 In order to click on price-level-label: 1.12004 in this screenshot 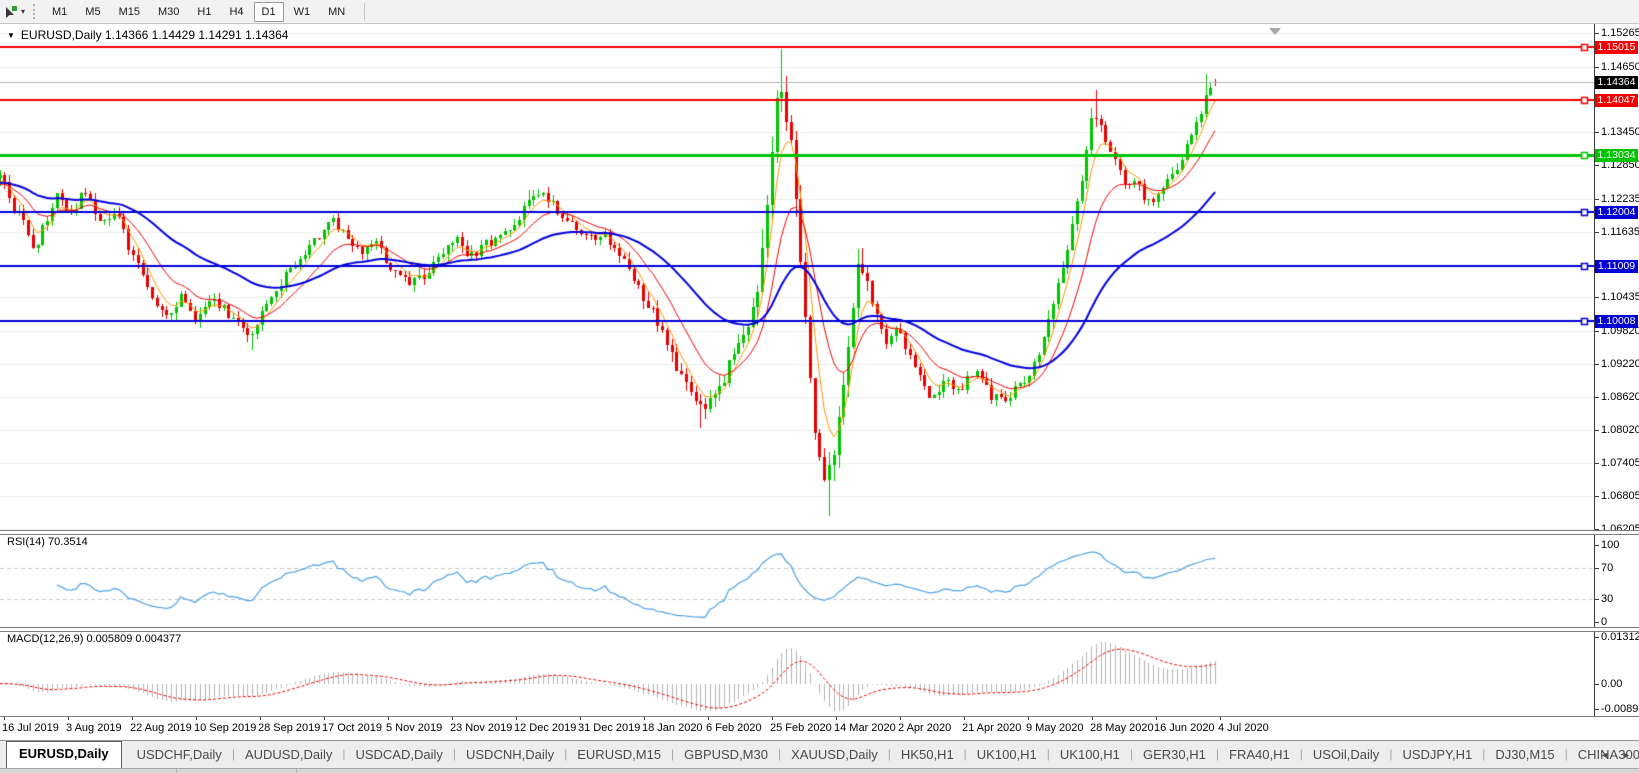, I will do `click(1616, 212)`.